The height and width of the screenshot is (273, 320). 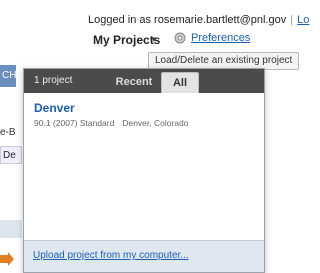 I want to click on preferences-link-group: Preferences, so click(x=211, y=38).